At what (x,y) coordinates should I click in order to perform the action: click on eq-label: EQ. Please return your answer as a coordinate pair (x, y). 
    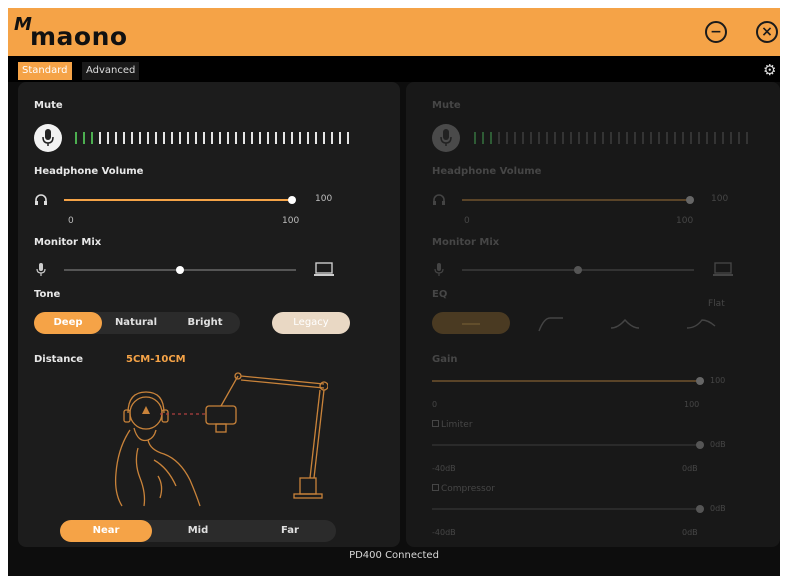
    Looking at the image, I should click on (440, 294).